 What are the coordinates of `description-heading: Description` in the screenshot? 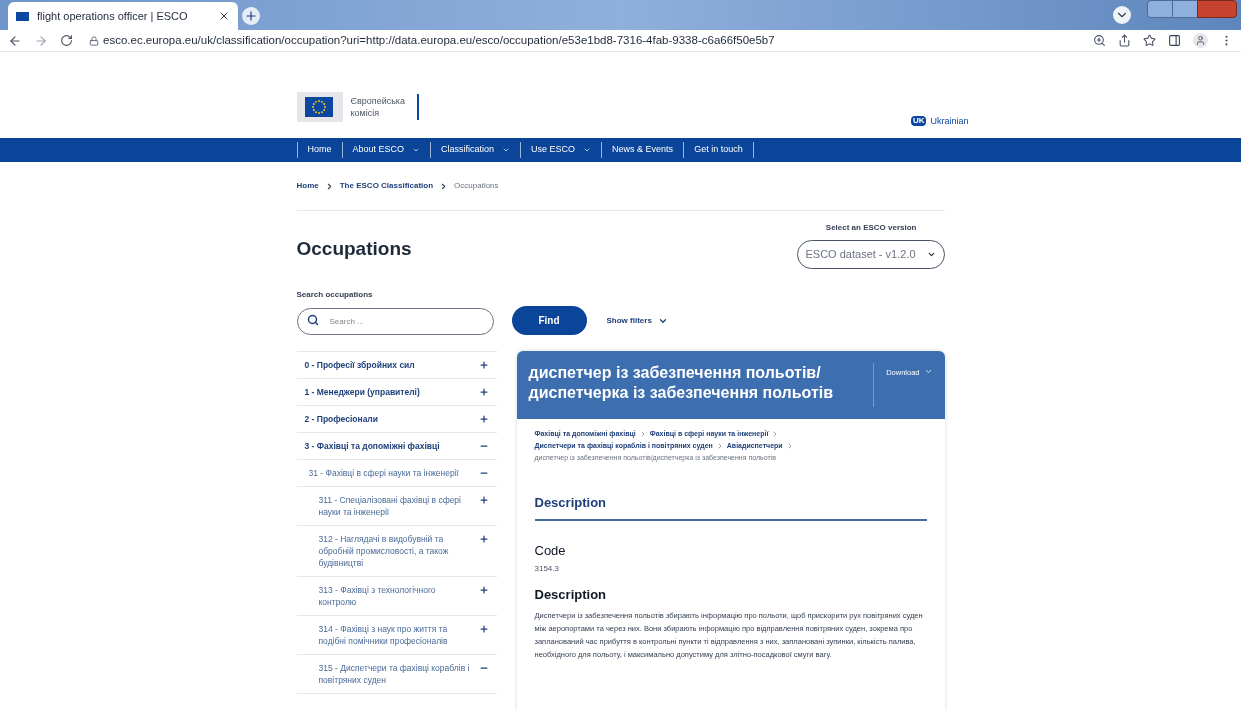 It's located at (570, 595).